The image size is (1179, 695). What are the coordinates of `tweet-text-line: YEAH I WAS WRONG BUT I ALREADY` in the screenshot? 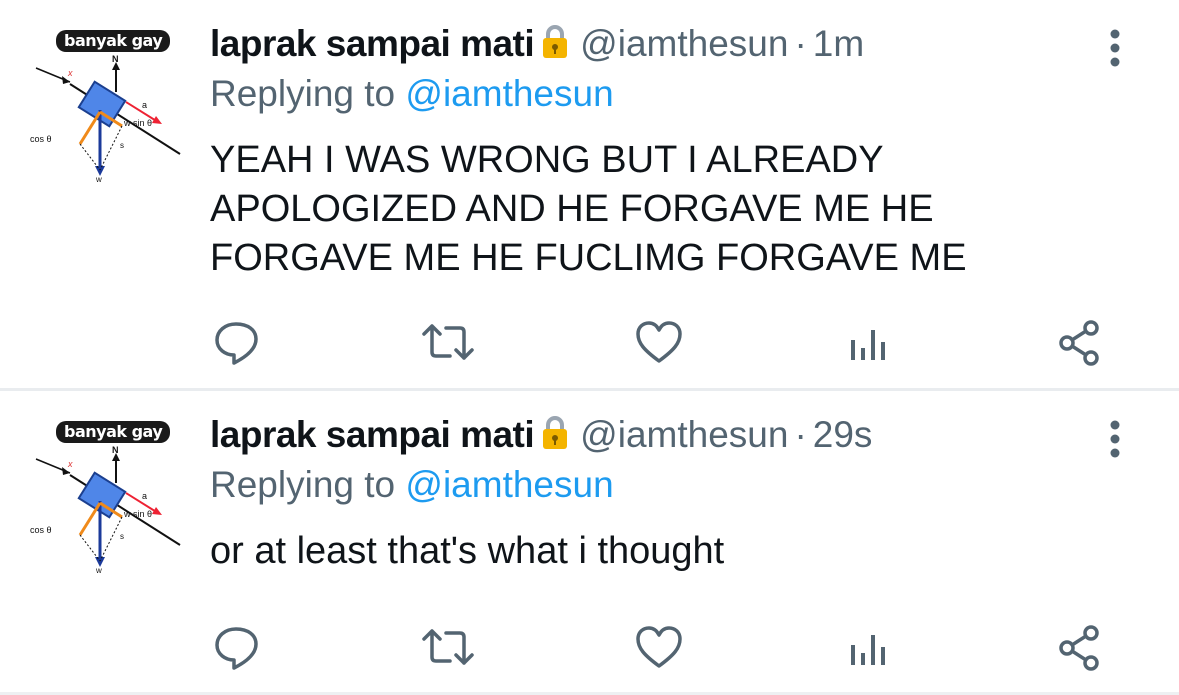 It's located at (547, 160).